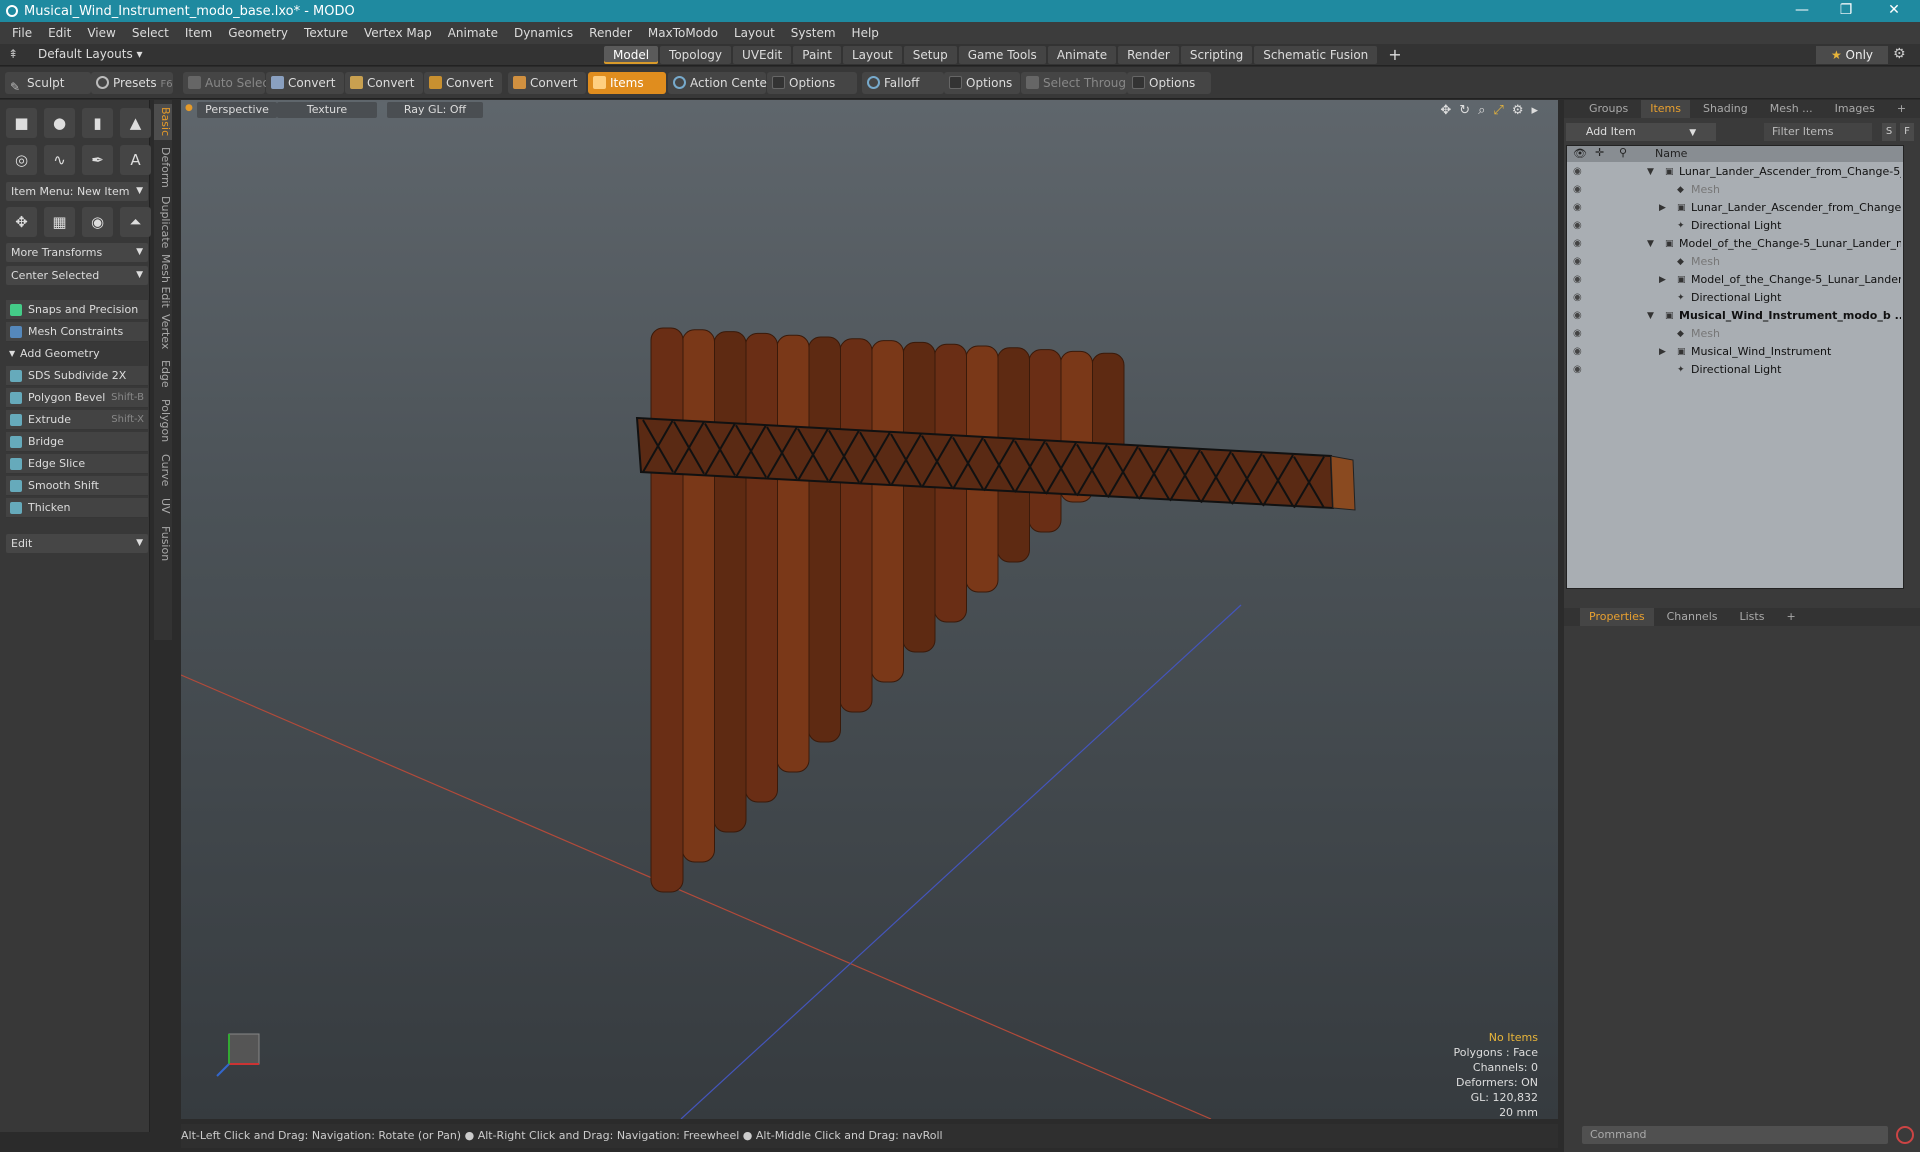 This screenshot has height=1152, width=1920. What do you see at coordinates (163, 167) in the screenshot?
I see `vtab-deform: Deform` at bounding box center [163, 167].